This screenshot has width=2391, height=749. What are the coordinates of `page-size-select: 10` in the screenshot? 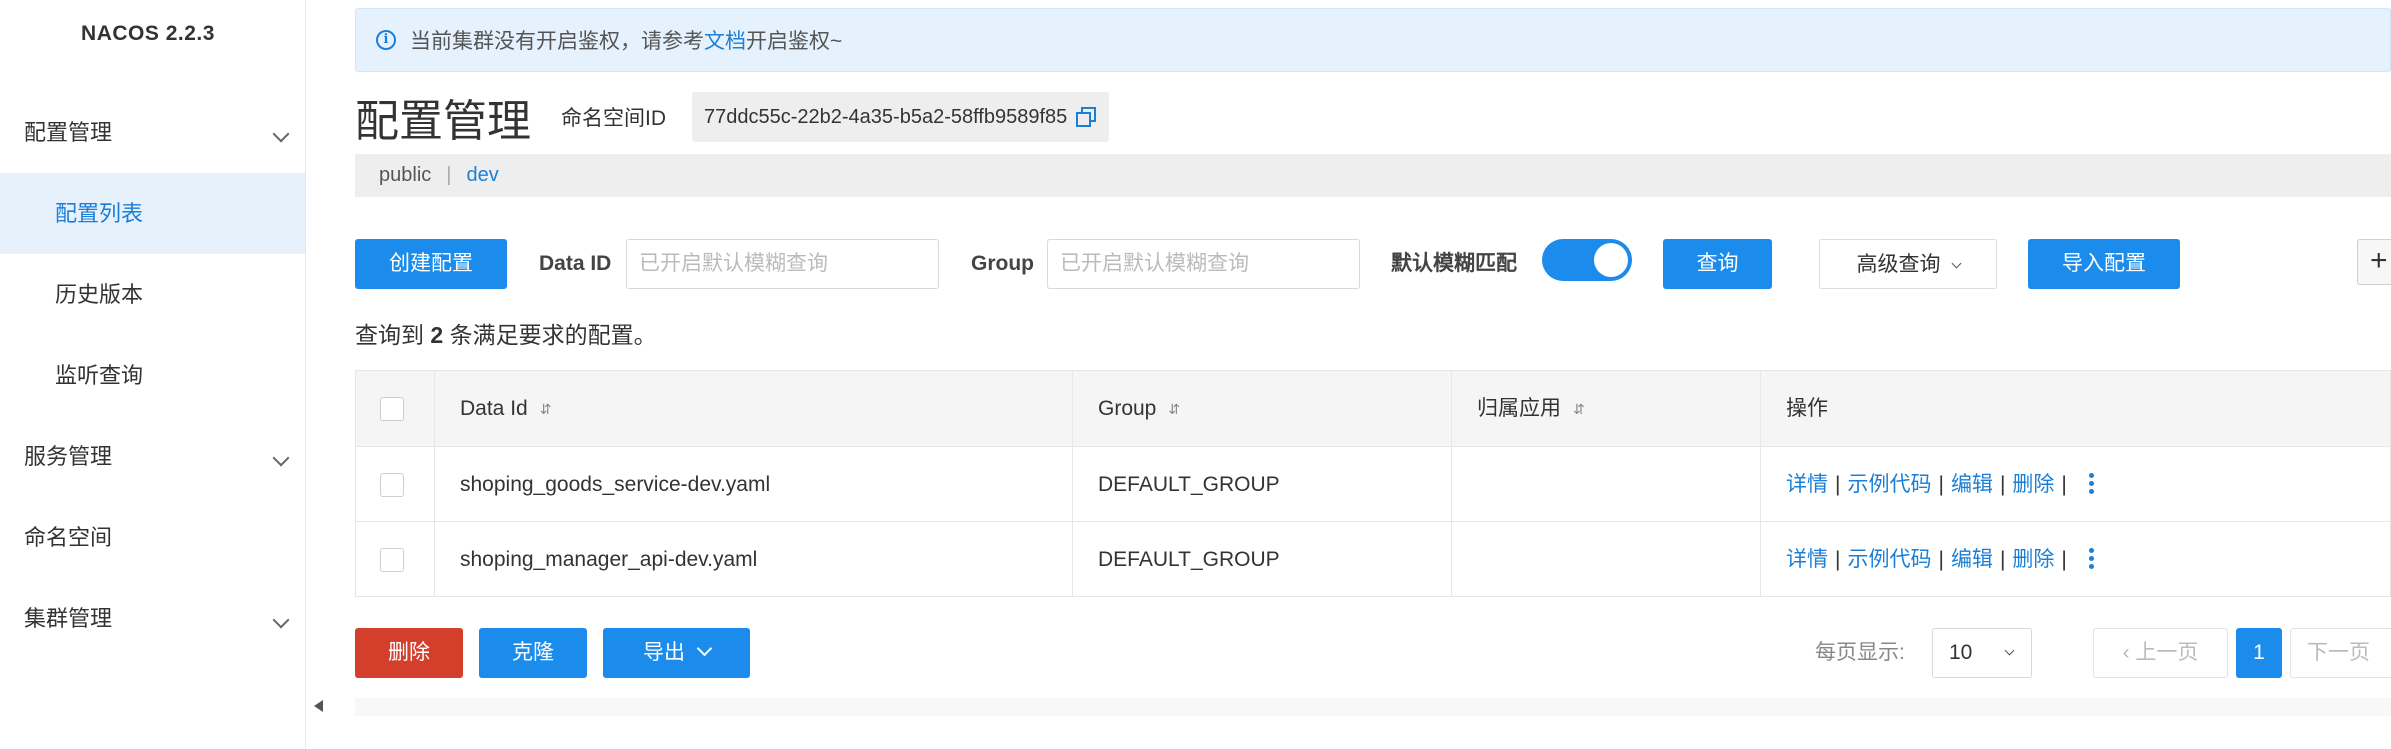 It's located at (1982, 653).